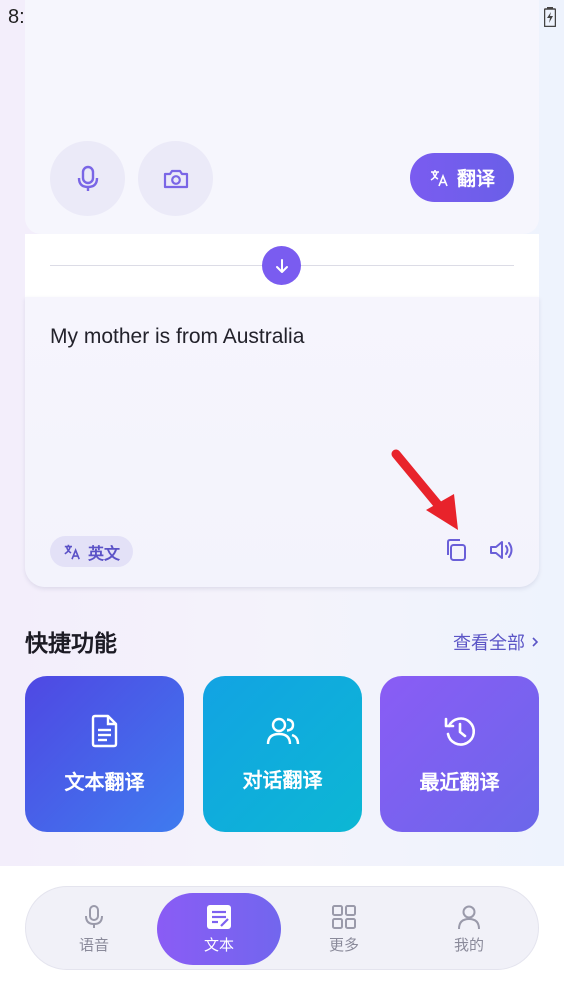 The width and height of the screenshot is (564, 1002). I want to click on bottom-nav: 语音 文本 更多 我的, so click(282, 928).